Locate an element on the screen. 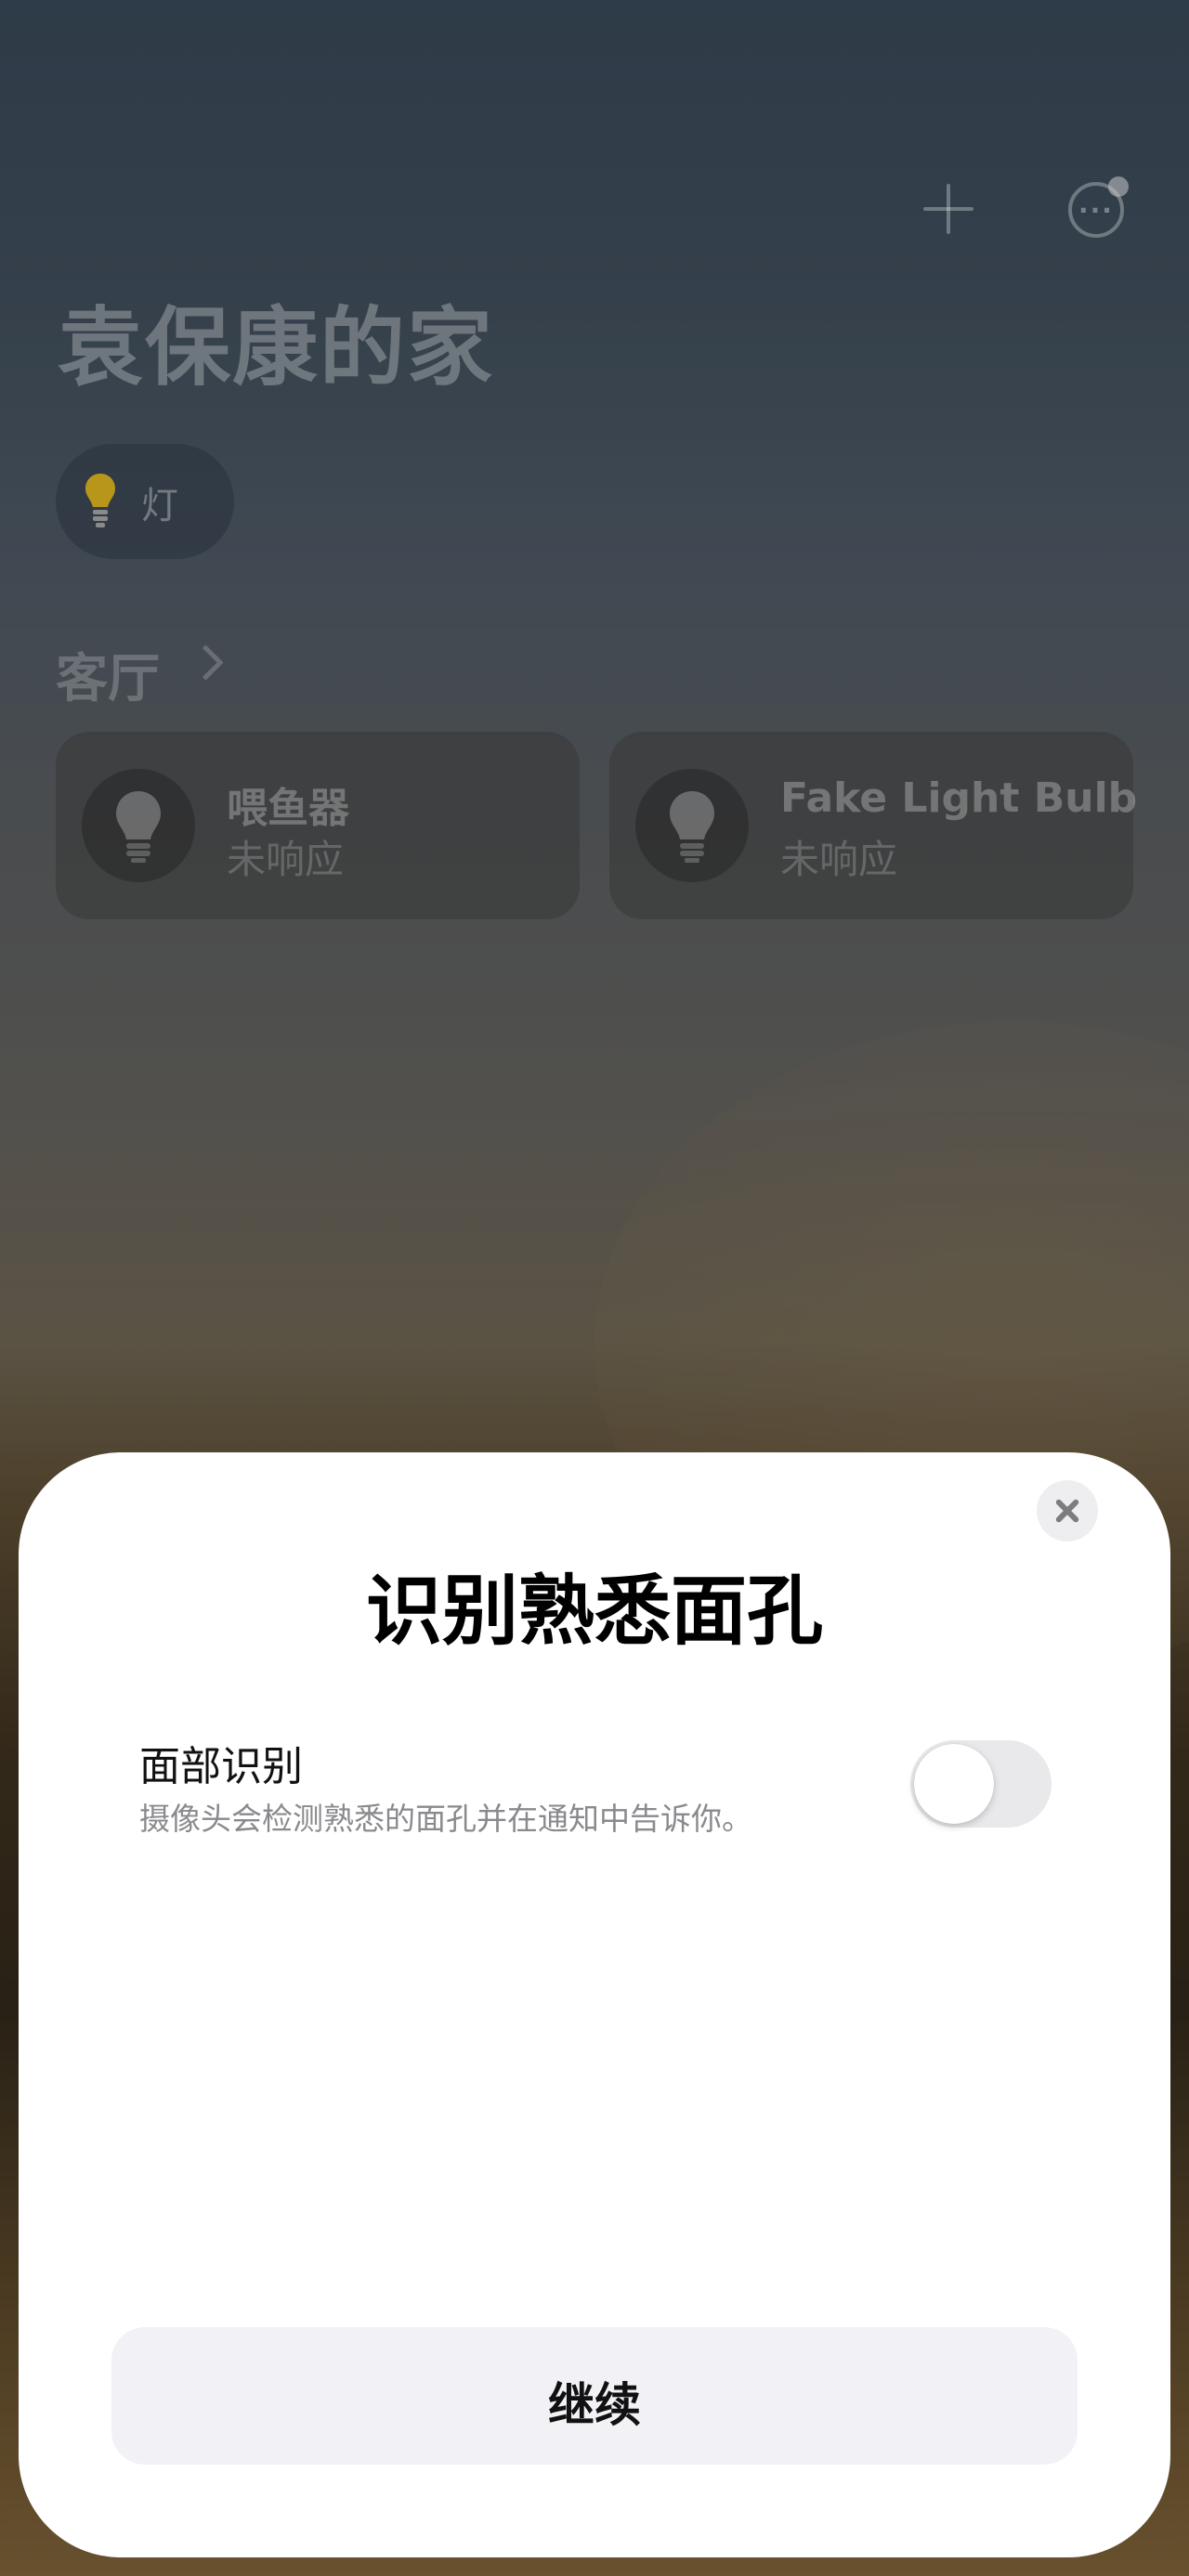  continue-button: 继续 is located at coordinates (594, 2396).